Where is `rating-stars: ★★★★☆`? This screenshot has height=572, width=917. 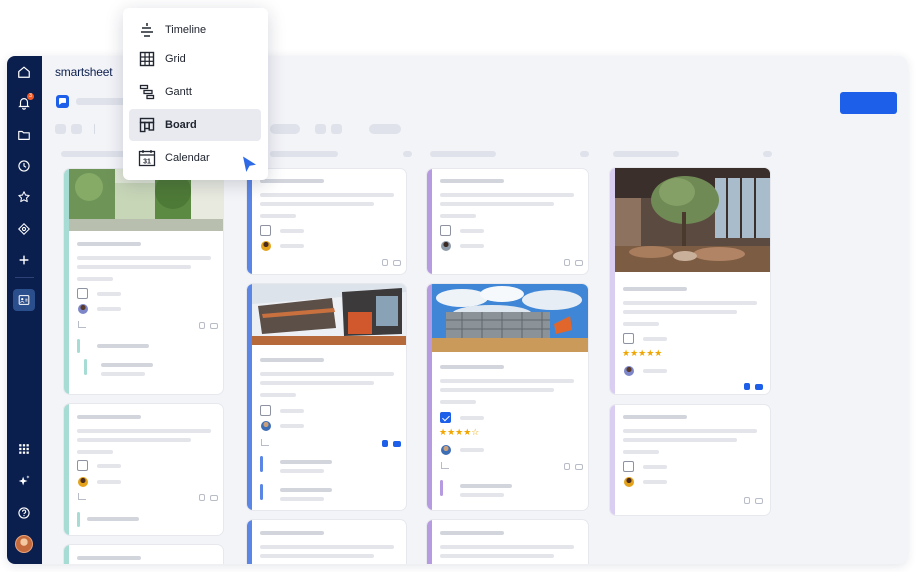 rating-stars: ★★★★☆ is located at coordinates (459, 433).